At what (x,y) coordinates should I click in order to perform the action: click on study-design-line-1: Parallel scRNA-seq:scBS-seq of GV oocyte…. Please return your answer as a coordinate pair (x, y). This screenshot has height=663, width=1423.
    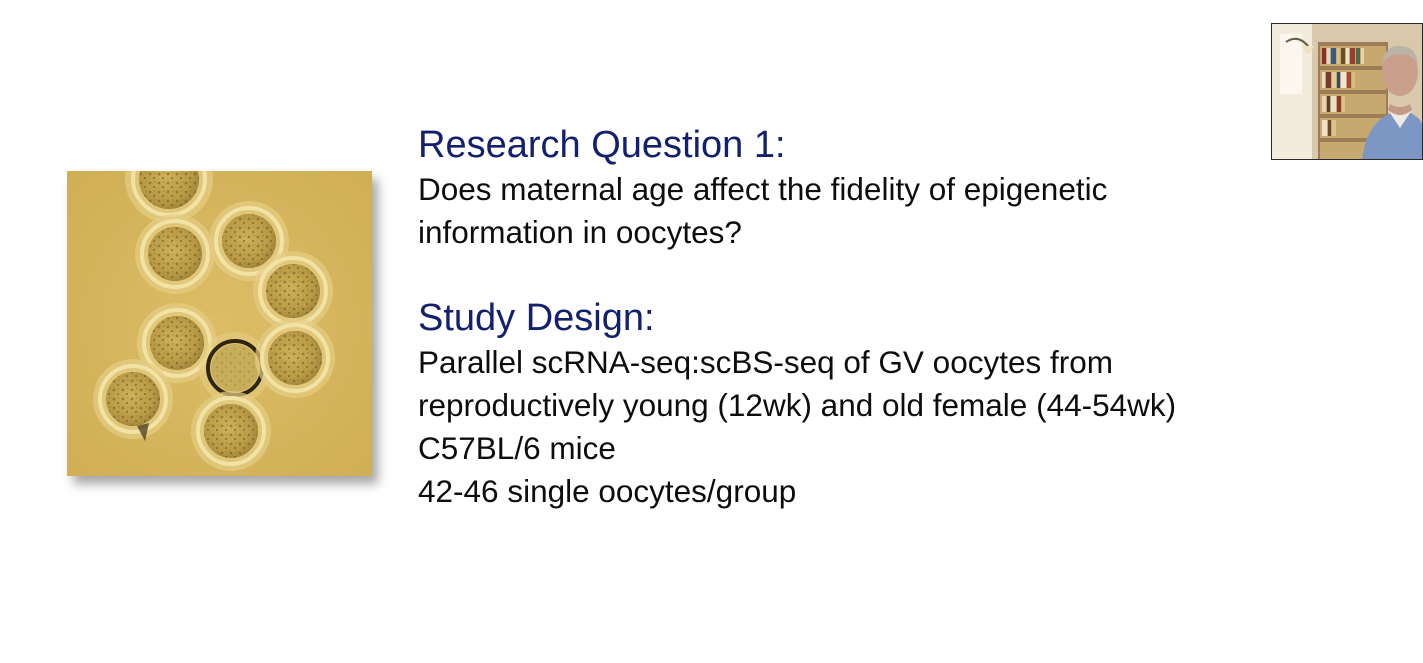
    Looking at the image, I should click on (765, 362).